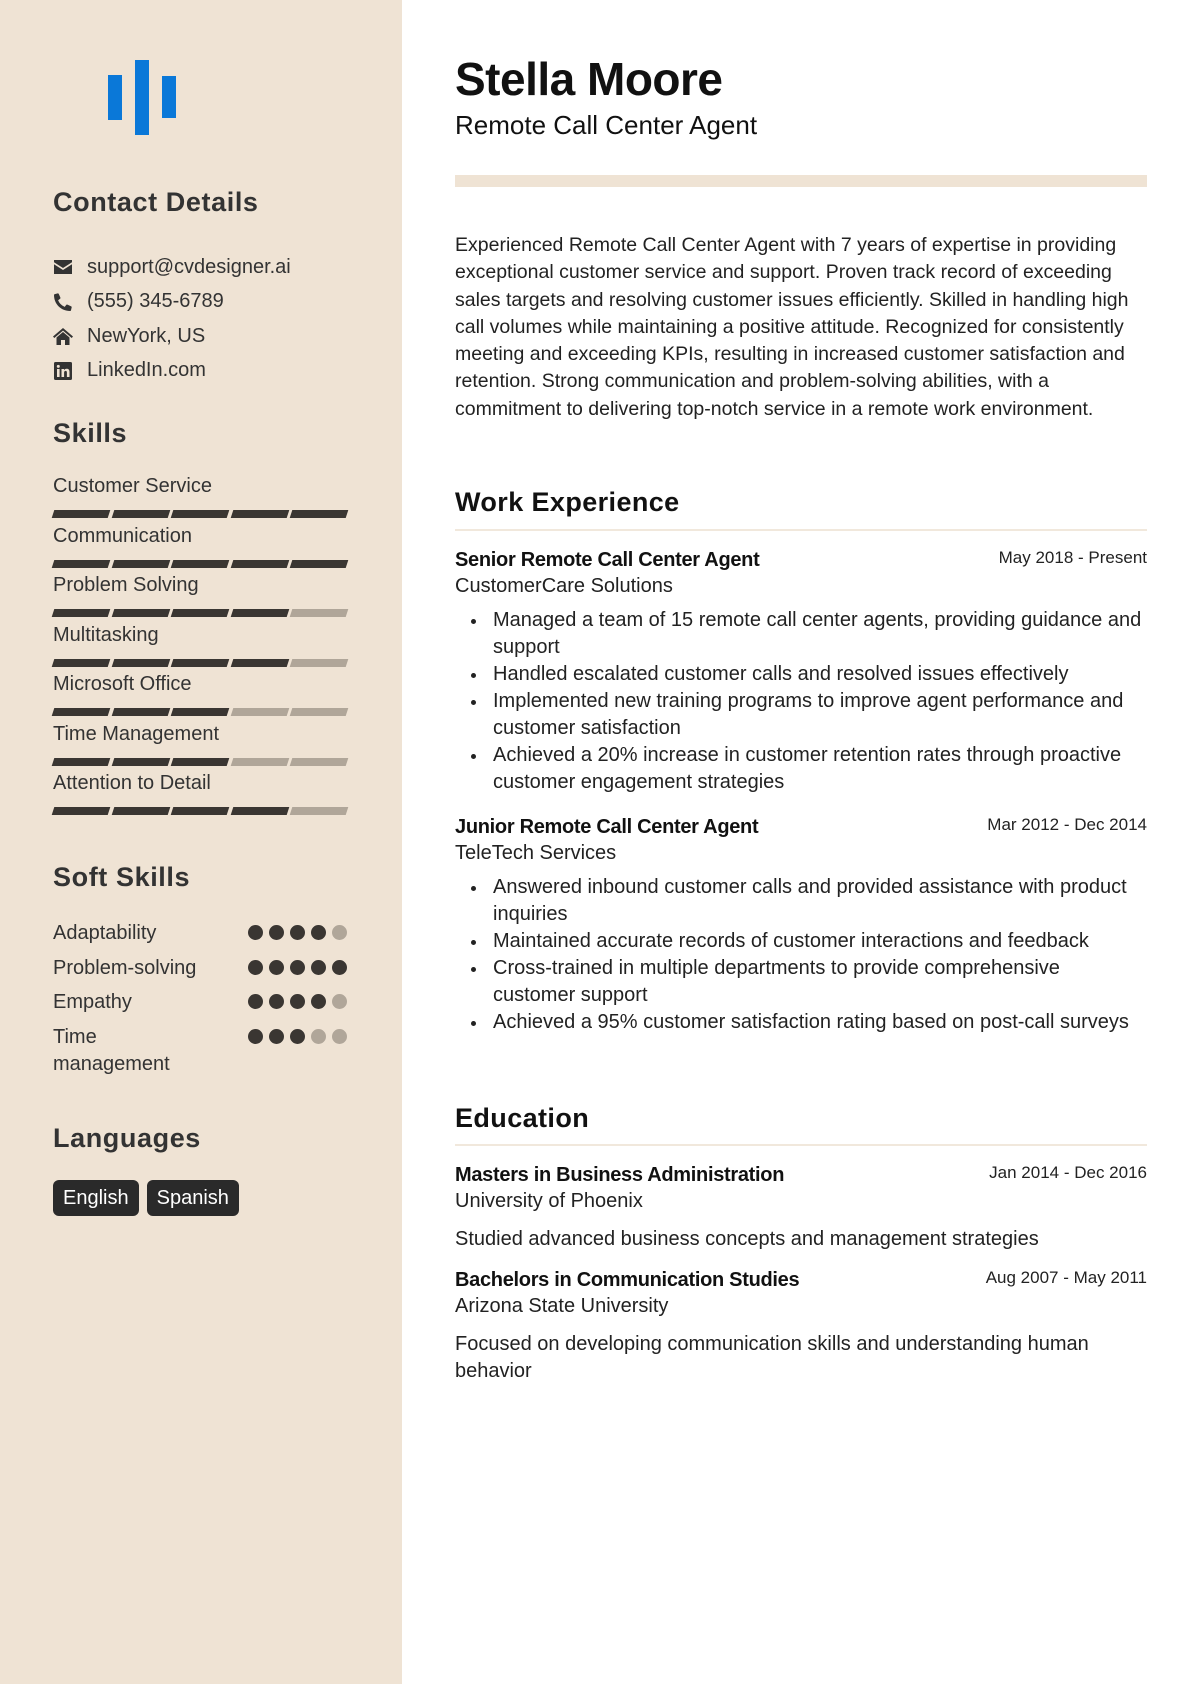 The width and height of the screenshot is (1200, 1684). What do you see at coordinates (132, 783) in the screenshot?
I see `skill-name: Attention to Detail` at bounding box center [132, 783].